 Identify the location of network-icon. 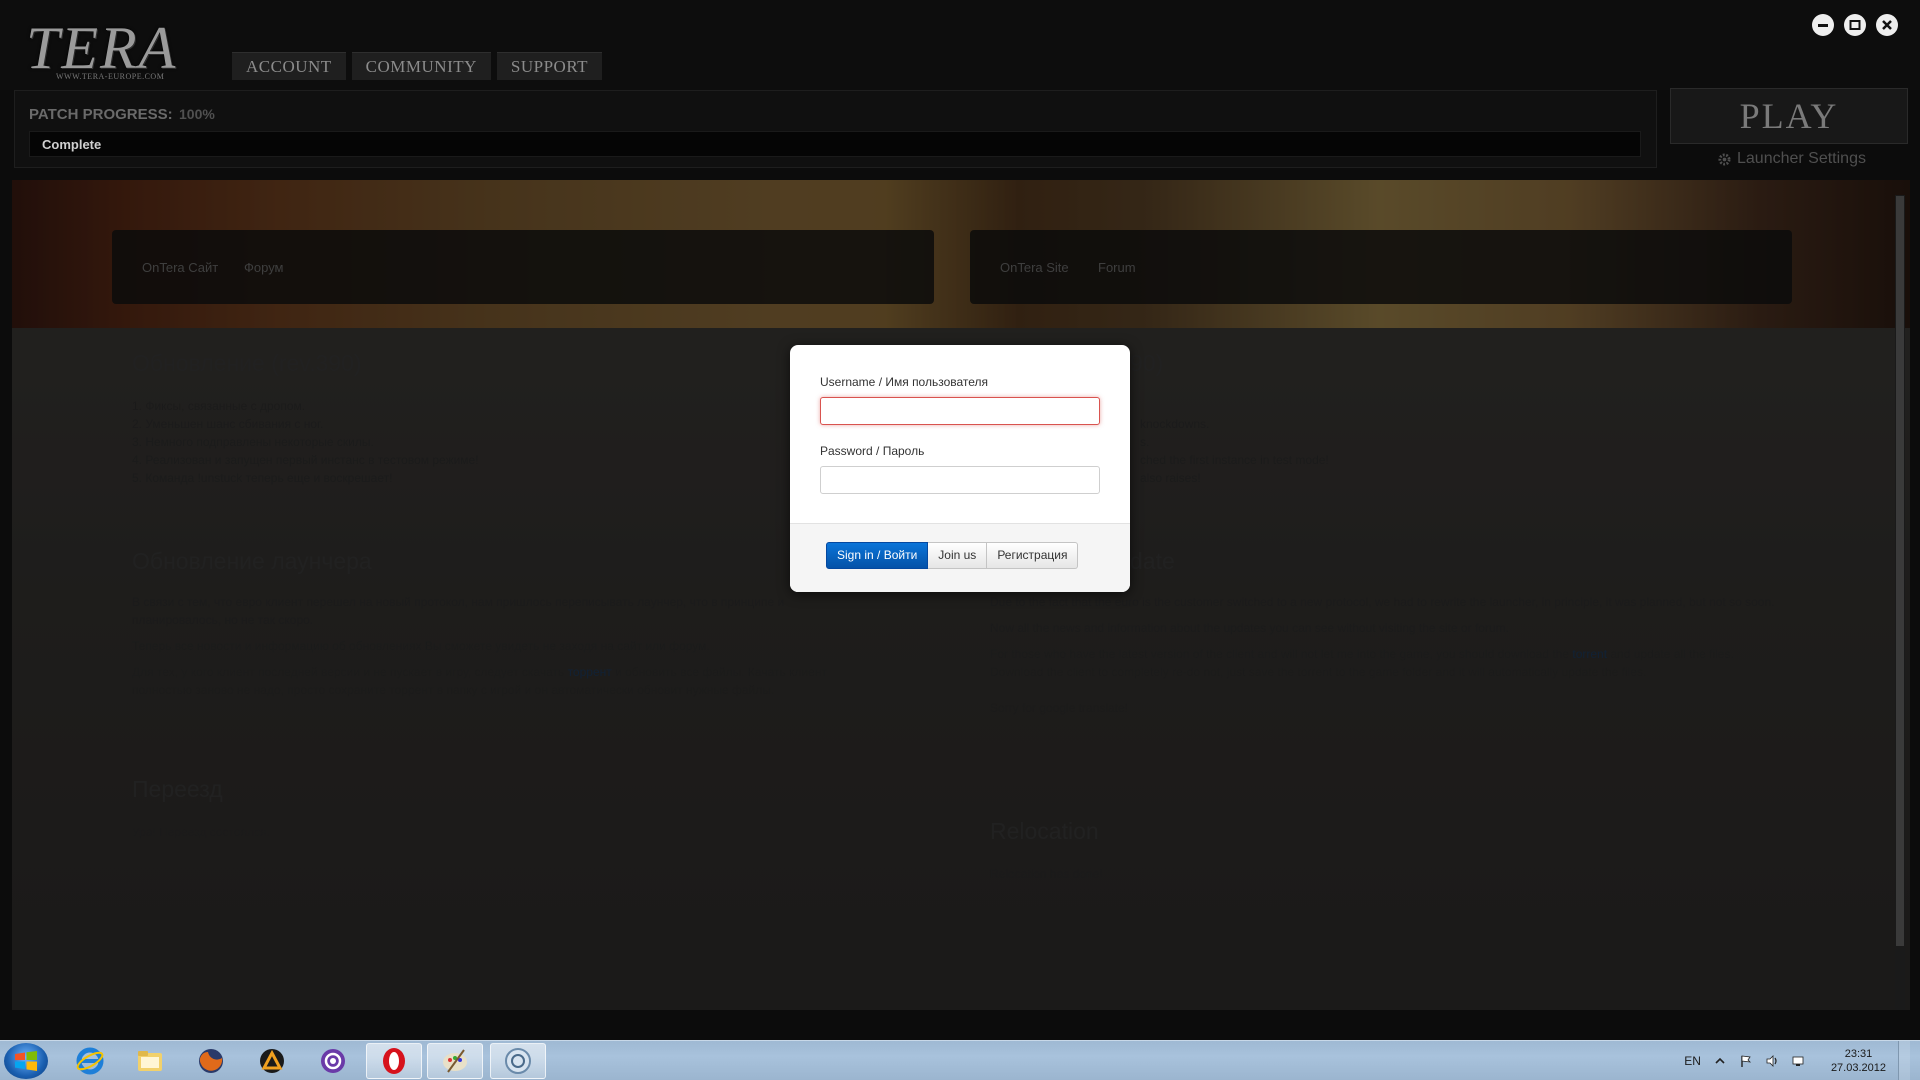
(1798, 1061).